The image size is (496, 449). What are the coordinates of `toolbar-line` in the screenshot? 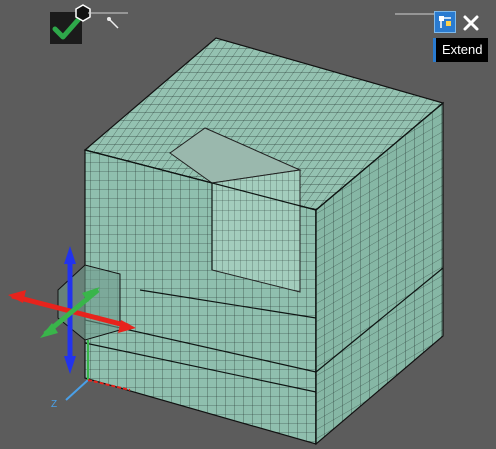 It's located at (415, 14).